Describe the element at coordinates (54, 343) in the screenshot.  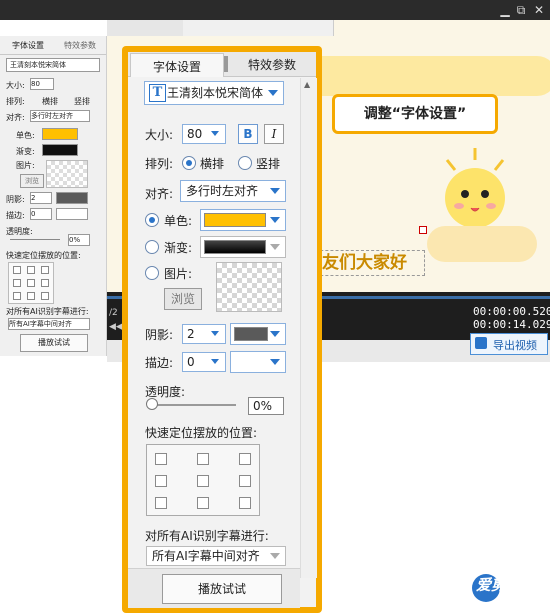
I see `bg-preview-button: 播放试试` at that location.